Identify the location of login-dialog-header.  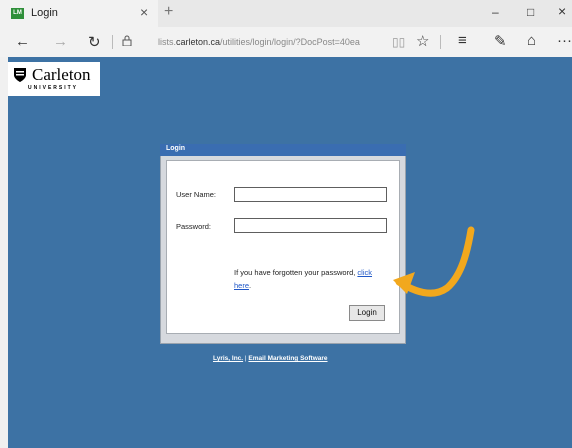
(283, 150).